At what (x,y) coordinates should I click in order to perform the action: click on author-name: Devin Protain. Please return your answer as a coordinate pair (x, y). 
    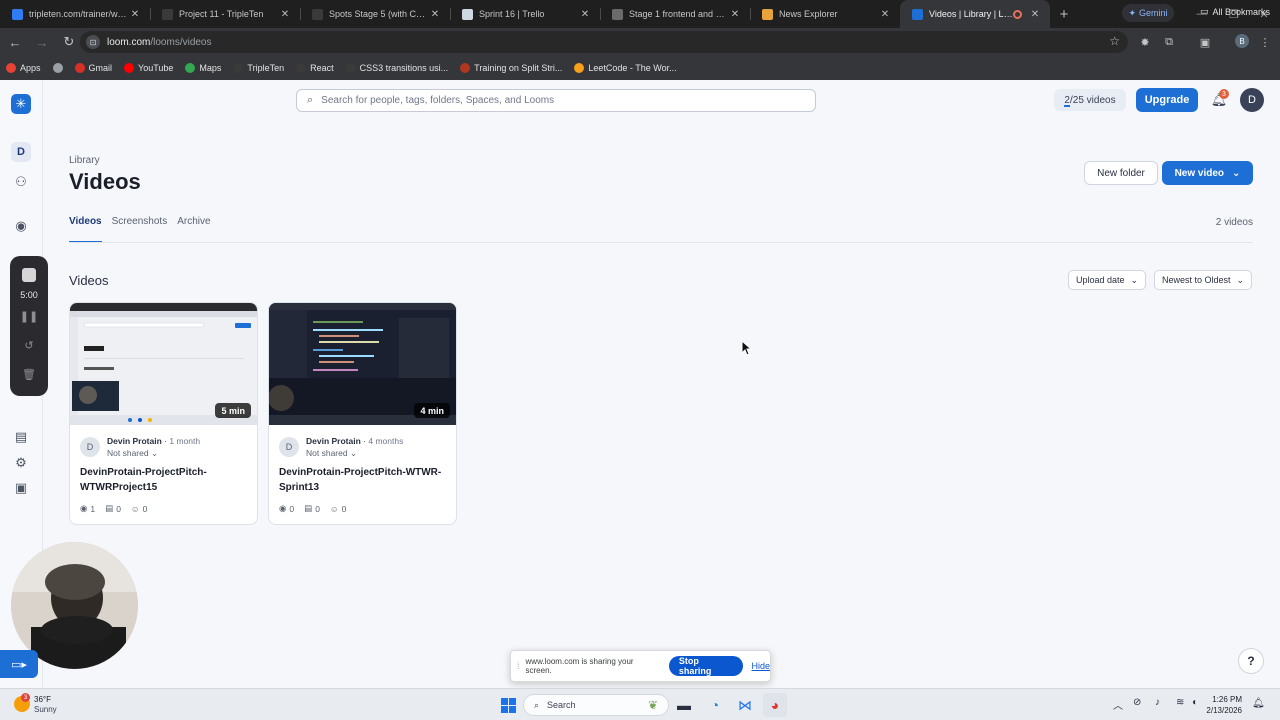
    Looking at the image, I should click on (333, 441).